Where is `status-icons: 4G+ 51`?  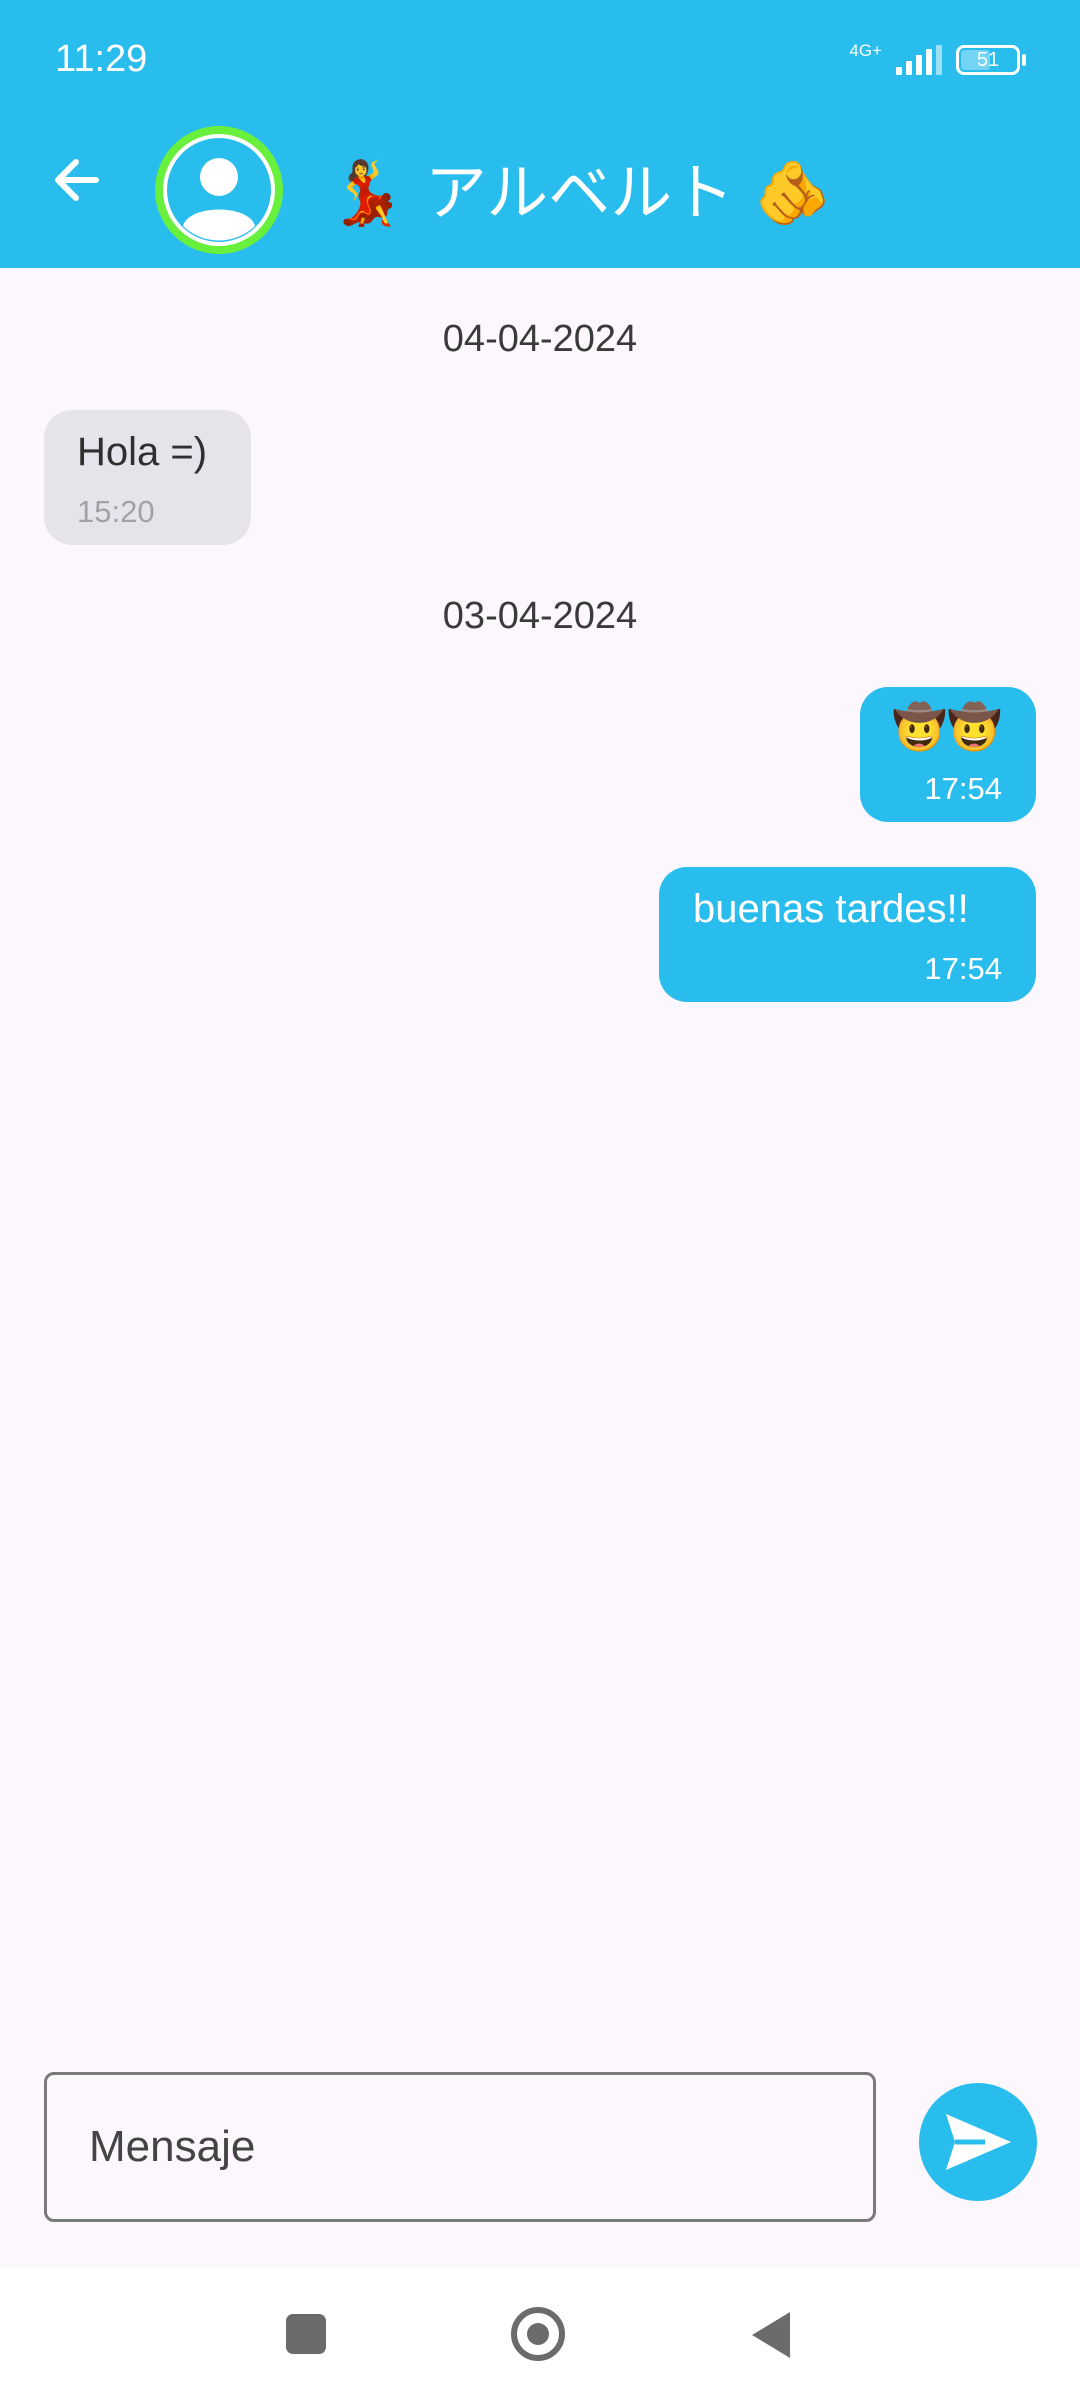
status-icons: 4G+ 51 is located at coordinates (937, 60).